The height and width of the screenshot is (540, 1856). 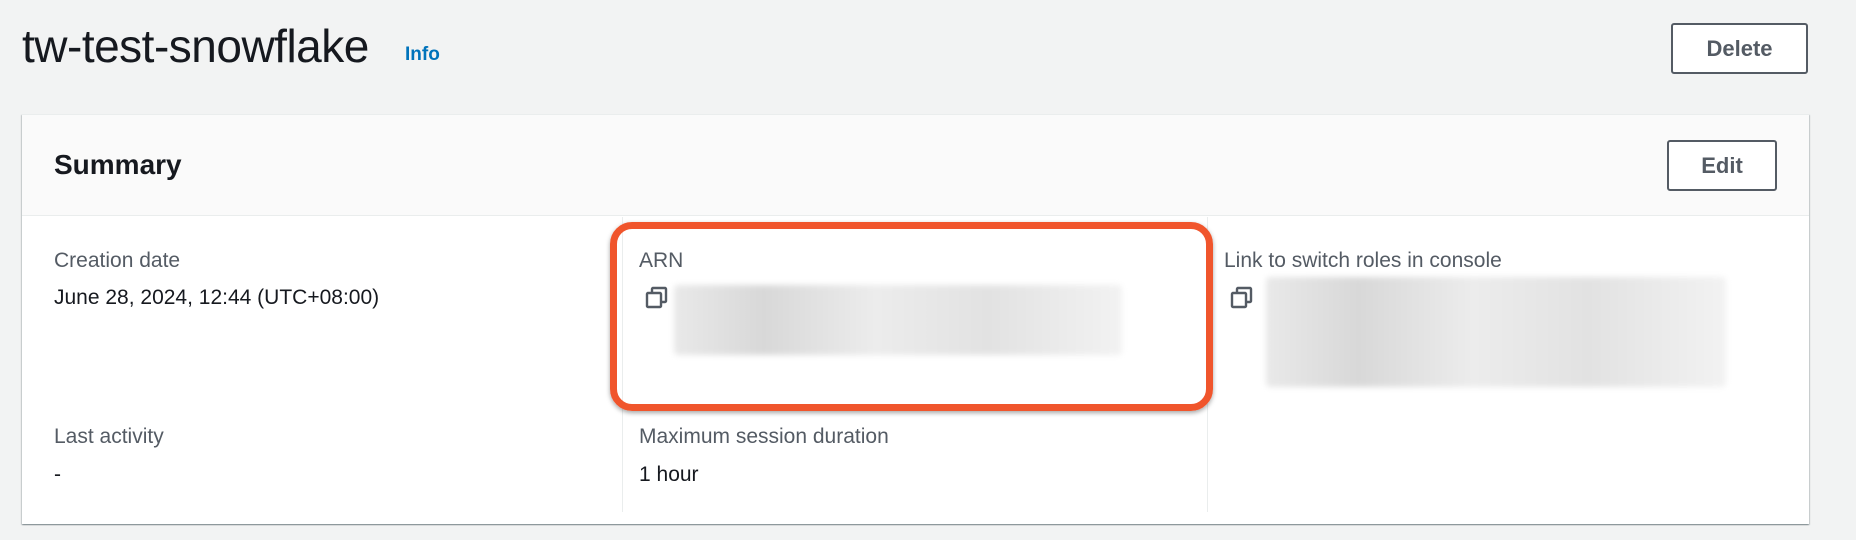 I want to click on max-session-duration-label: Maximum session duration, so click(x=764, y=436).